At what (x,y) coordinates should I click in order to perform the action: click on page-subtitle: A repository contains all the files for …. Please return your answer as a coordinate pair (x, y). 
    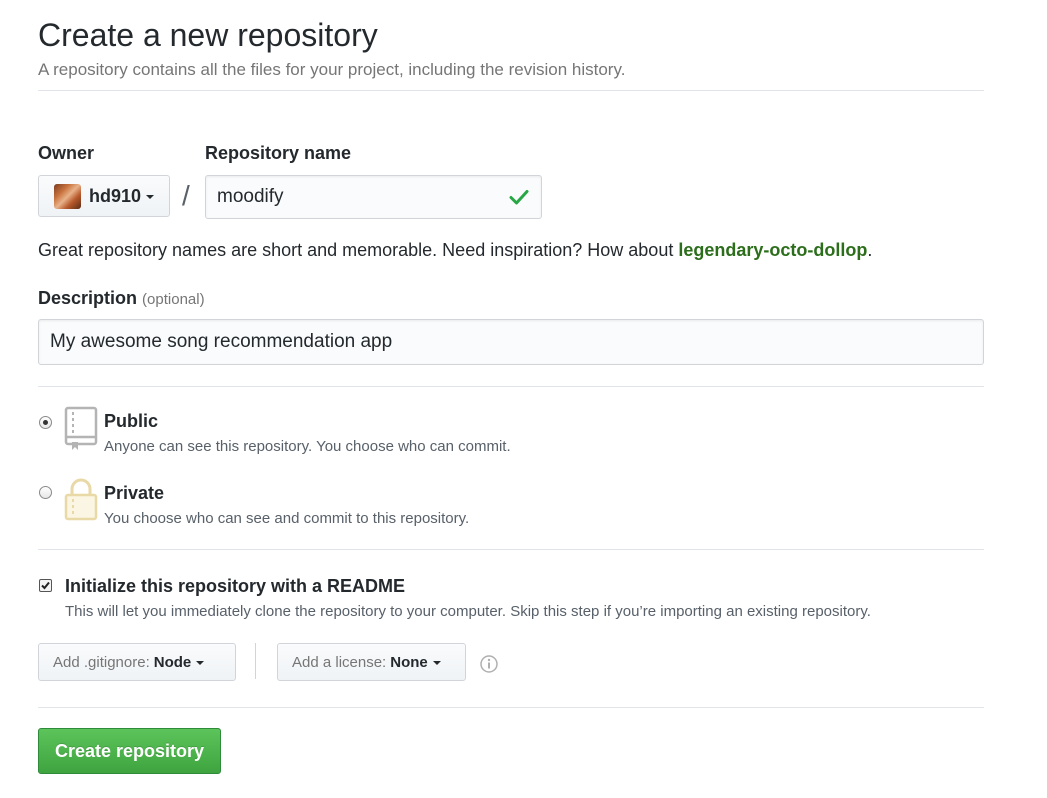
    Looking at the image, I should click on (332, 69).